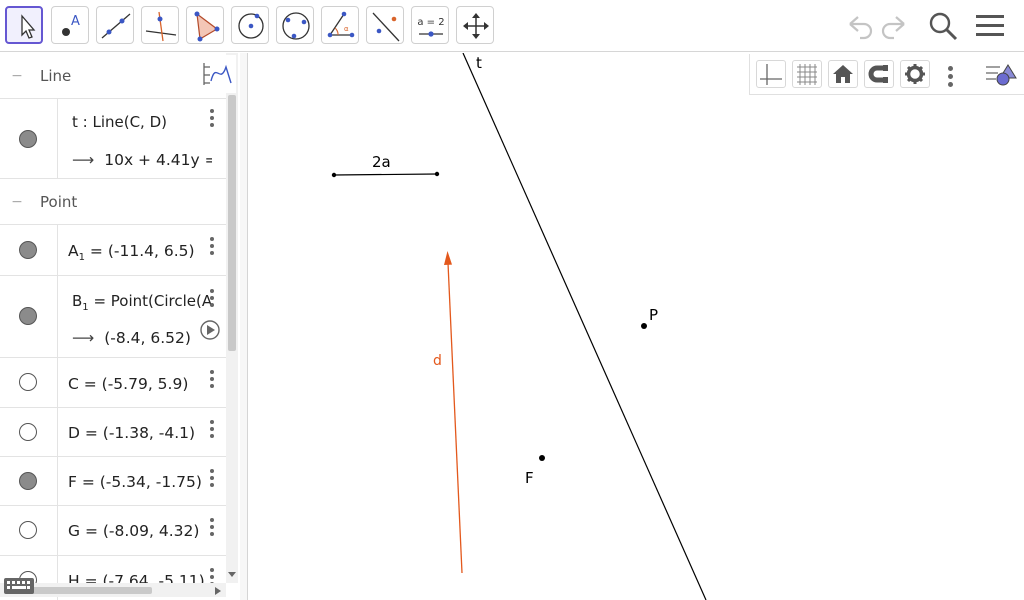 The image size is (1024, 600). I want to click on group-header-line: − Line, so click(113, 76).